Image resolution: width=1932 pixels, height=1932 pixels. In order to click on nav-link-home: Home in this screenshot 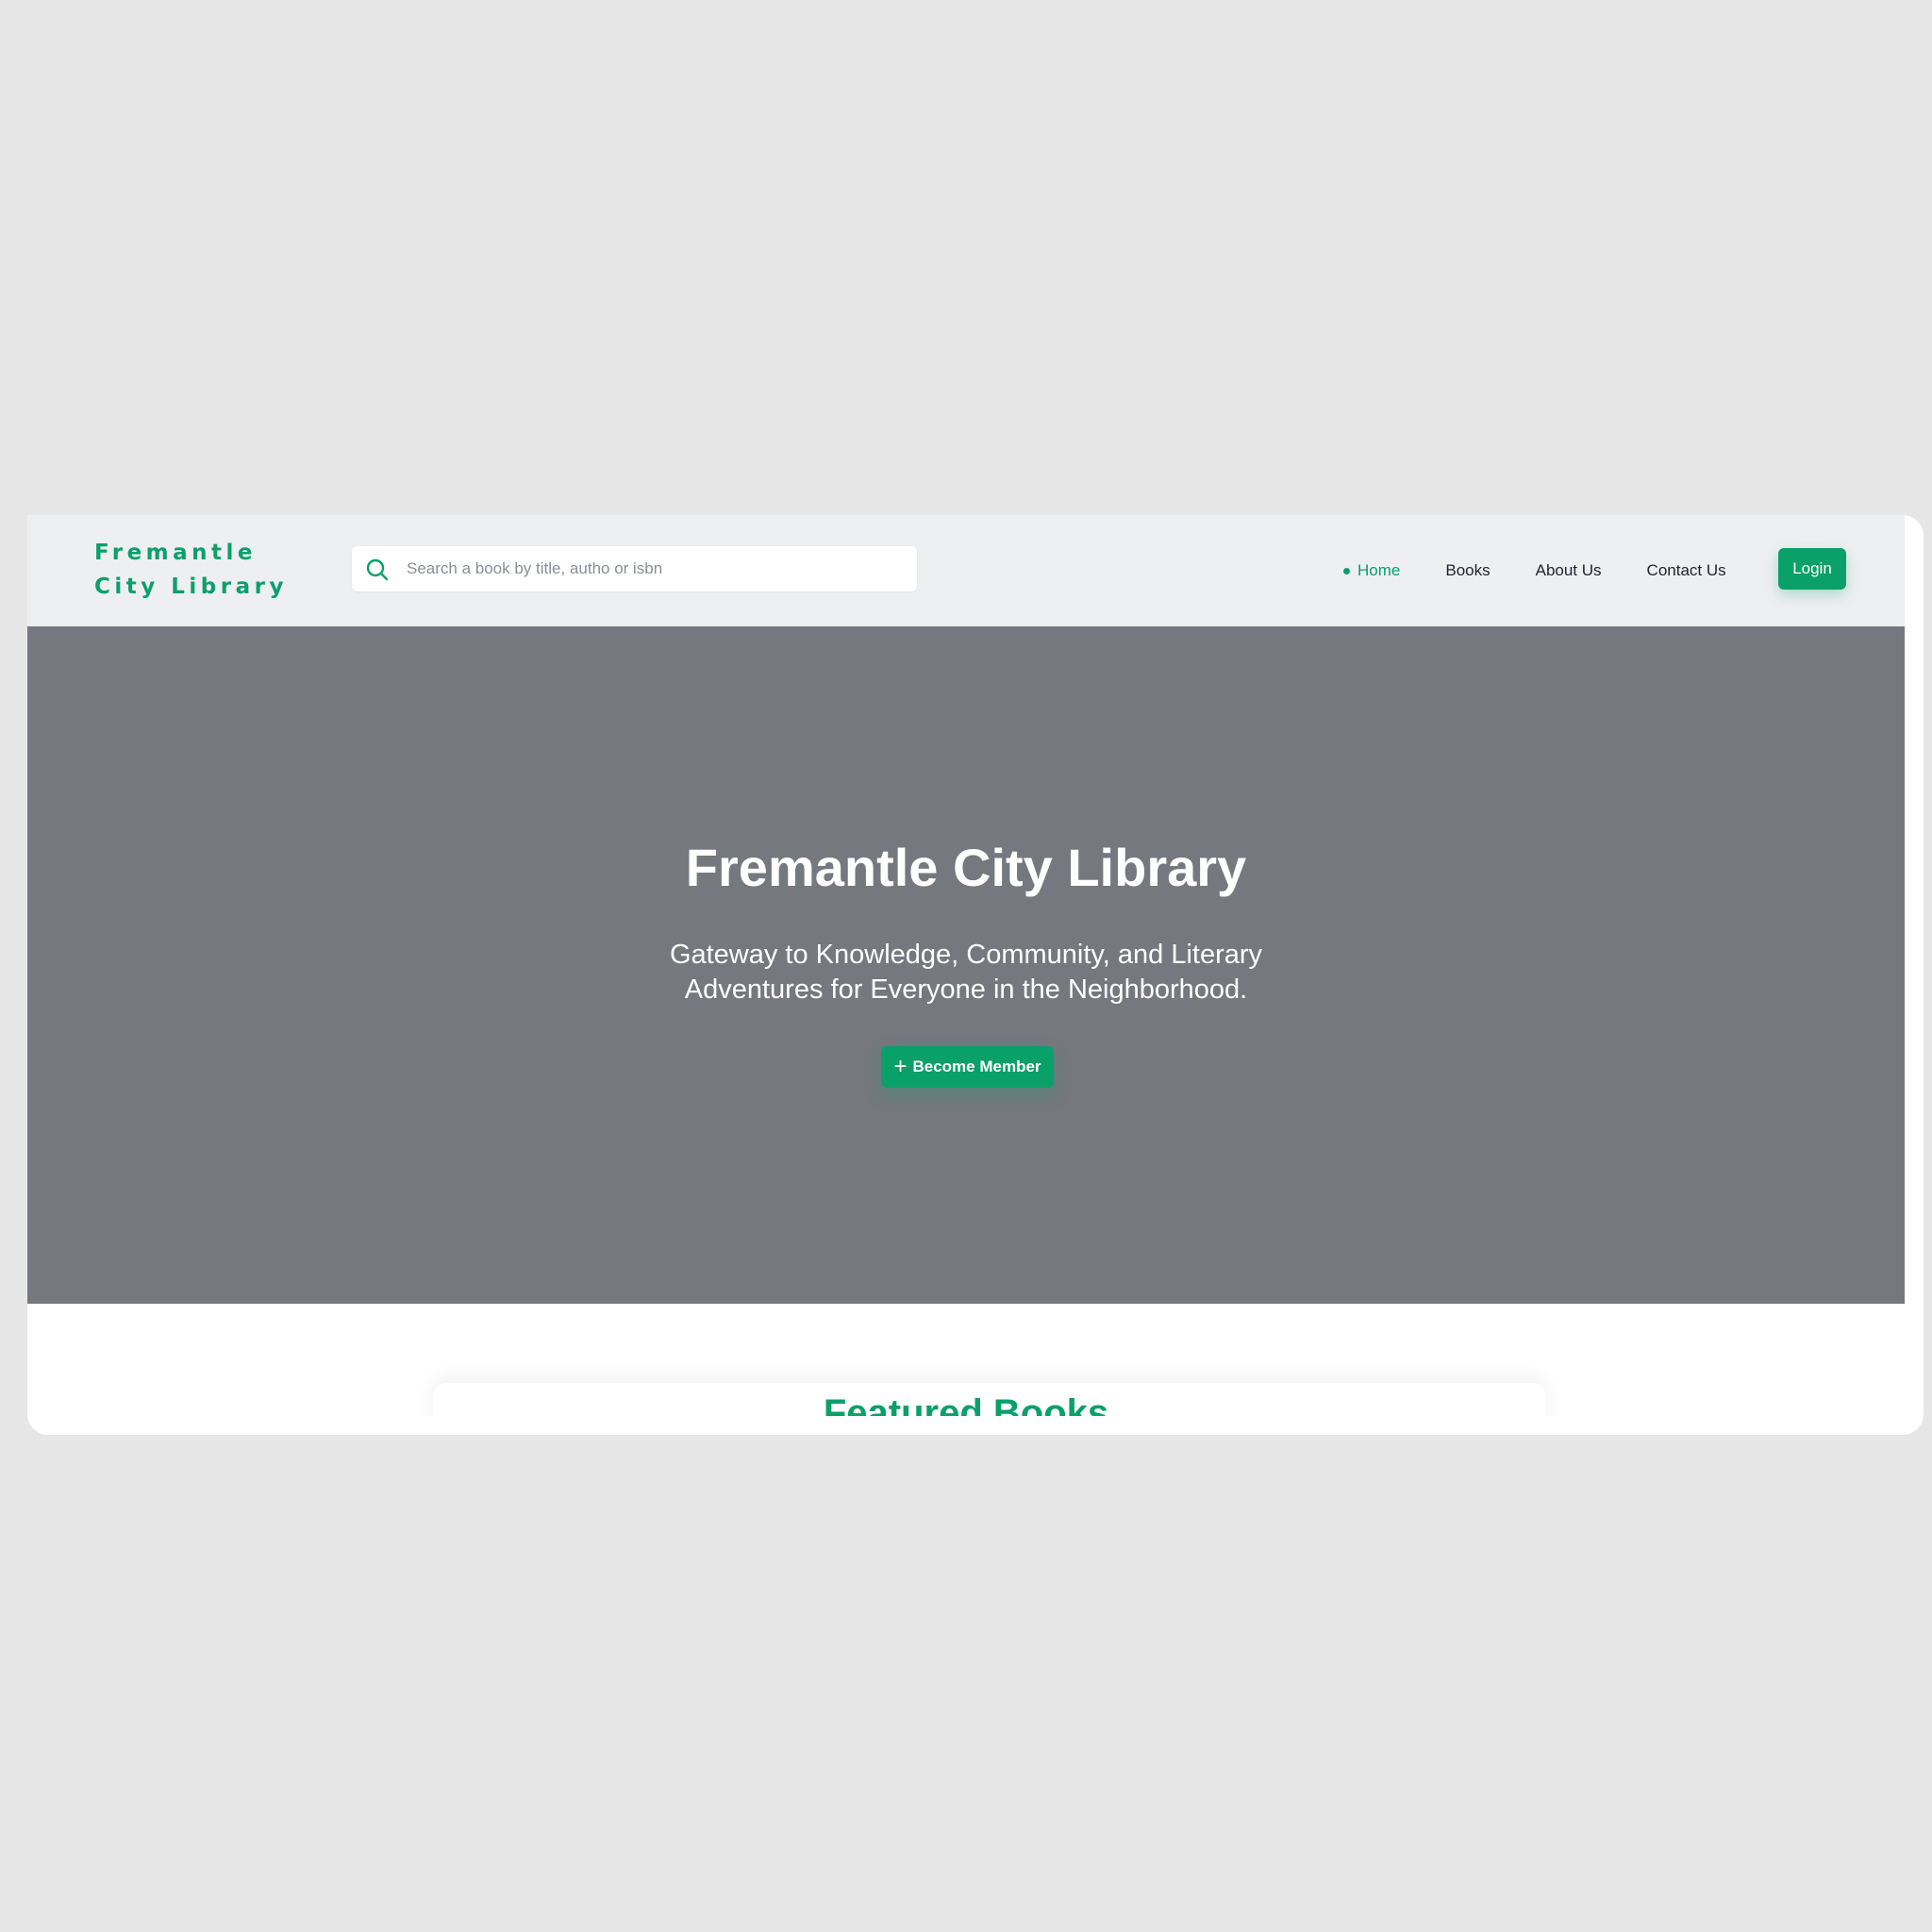, I will do `click(1371, 571)`.